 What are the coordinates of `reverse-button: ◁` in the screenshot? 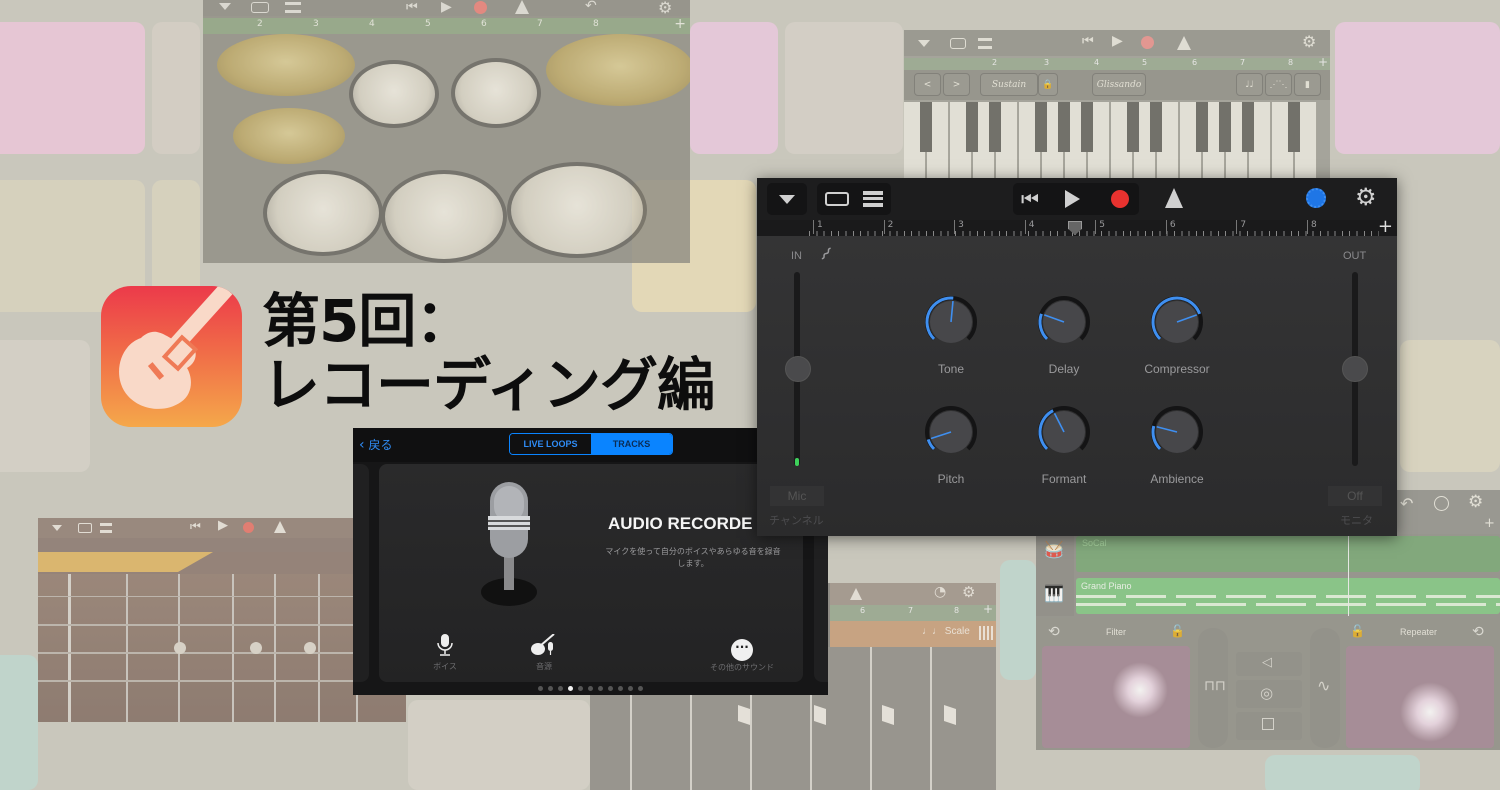 It's located at (1269, 664).